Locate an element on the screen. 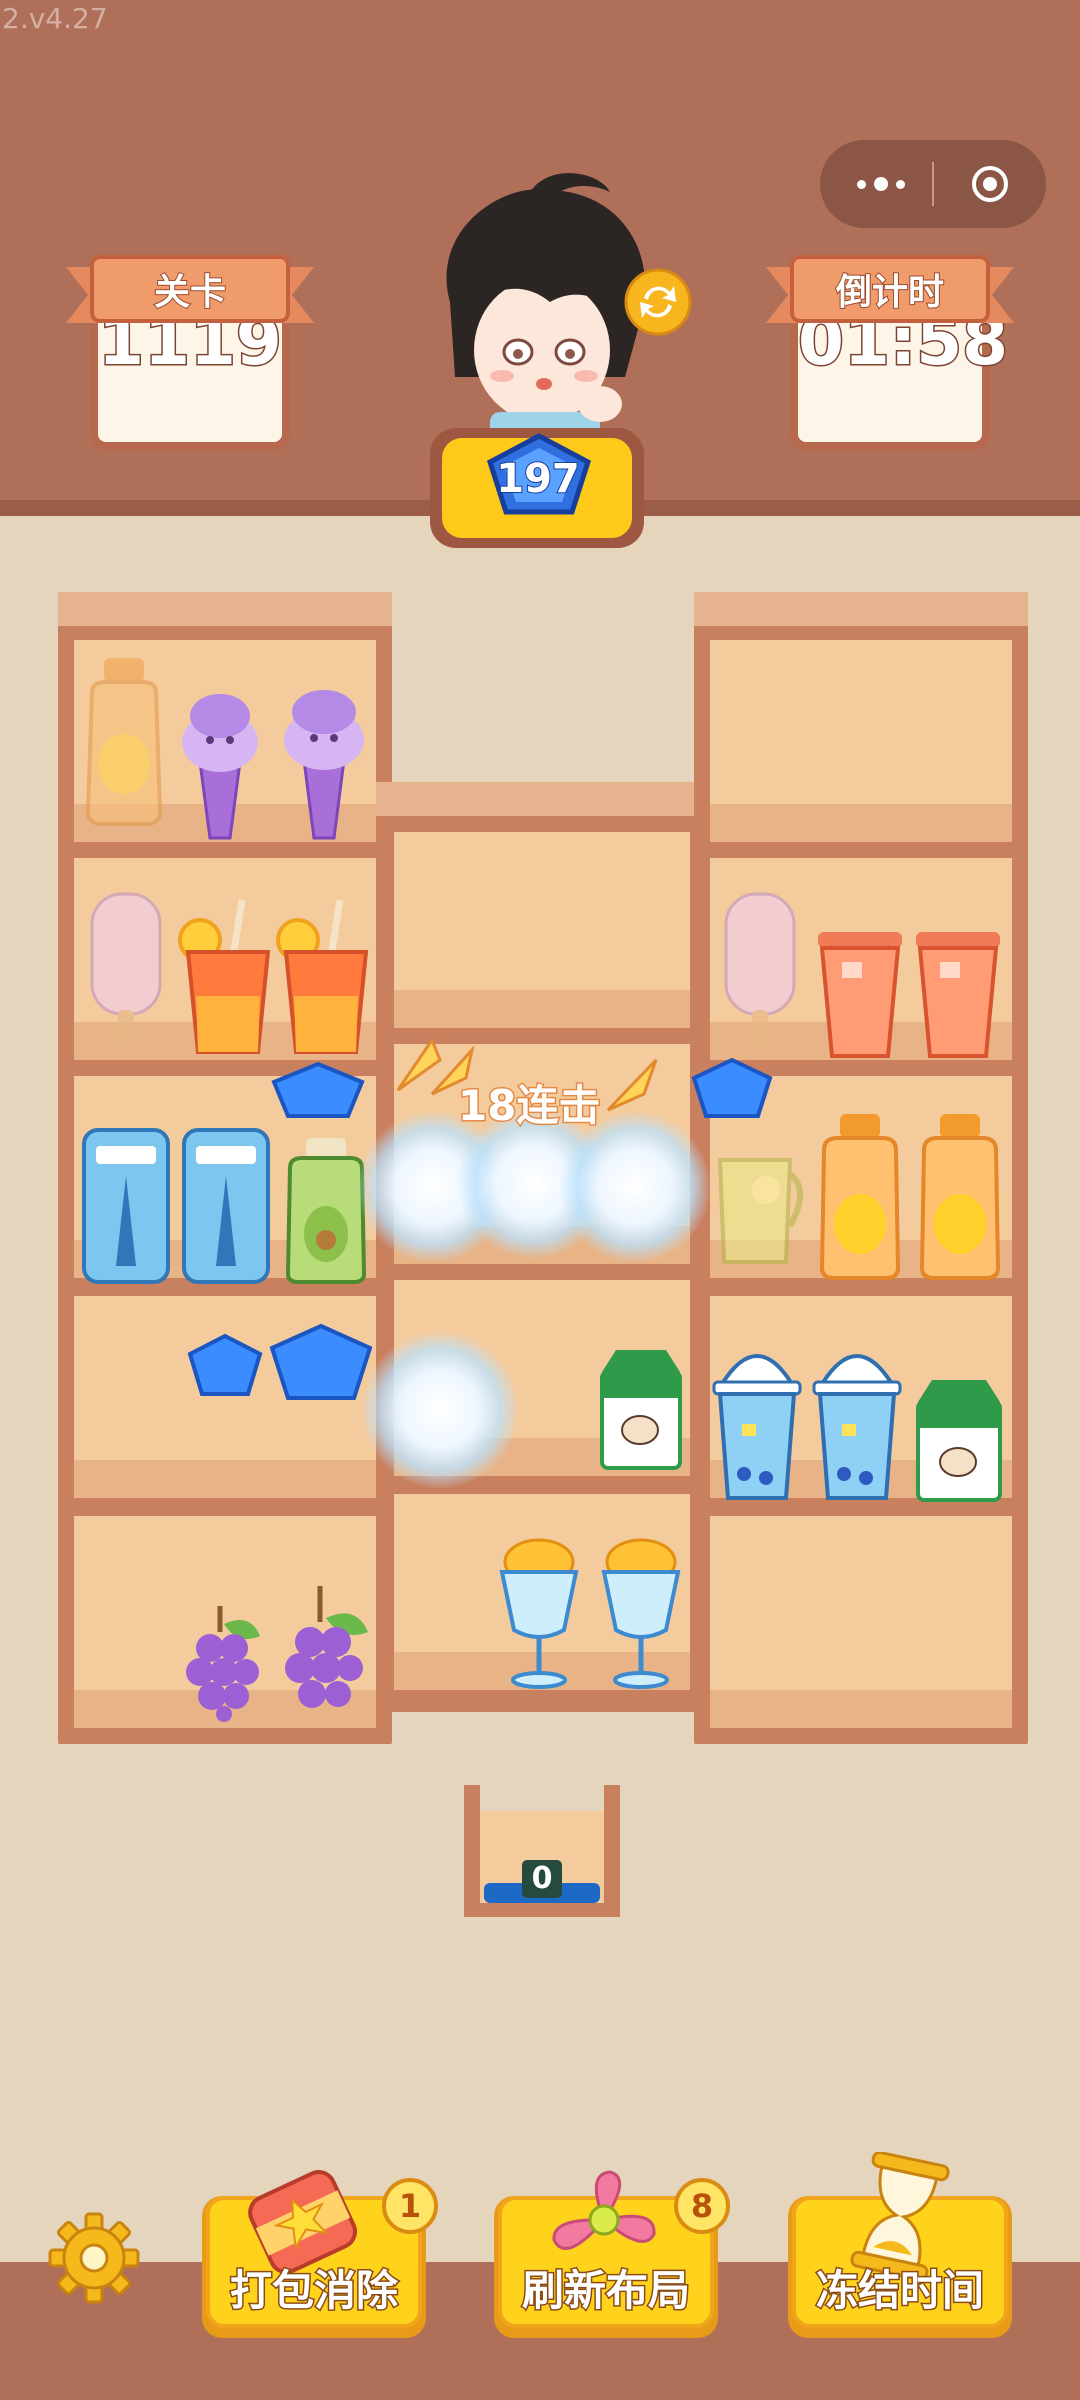  lemonade-pitcher is located at coordinates (760, 1200).